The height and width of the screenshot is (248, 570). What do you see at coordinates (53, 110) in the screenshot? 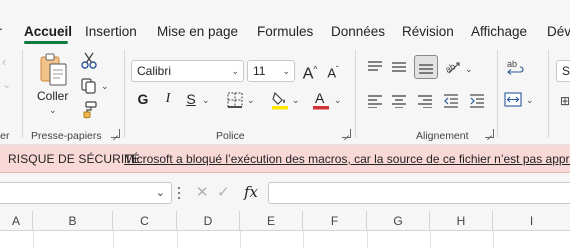
I see `paste-dropdown-icon: ⌄` at bounding box center [53, 110].